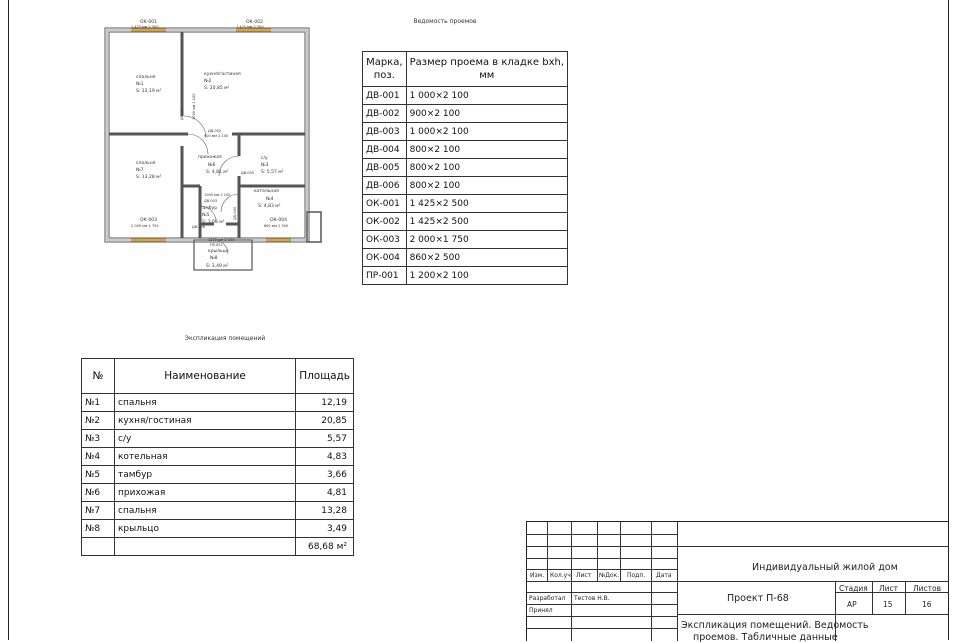  Describe the element at coordinates (465, 95) in the screenshot. I see `table-row: ДВ-001 1 000×2 100` at that location.